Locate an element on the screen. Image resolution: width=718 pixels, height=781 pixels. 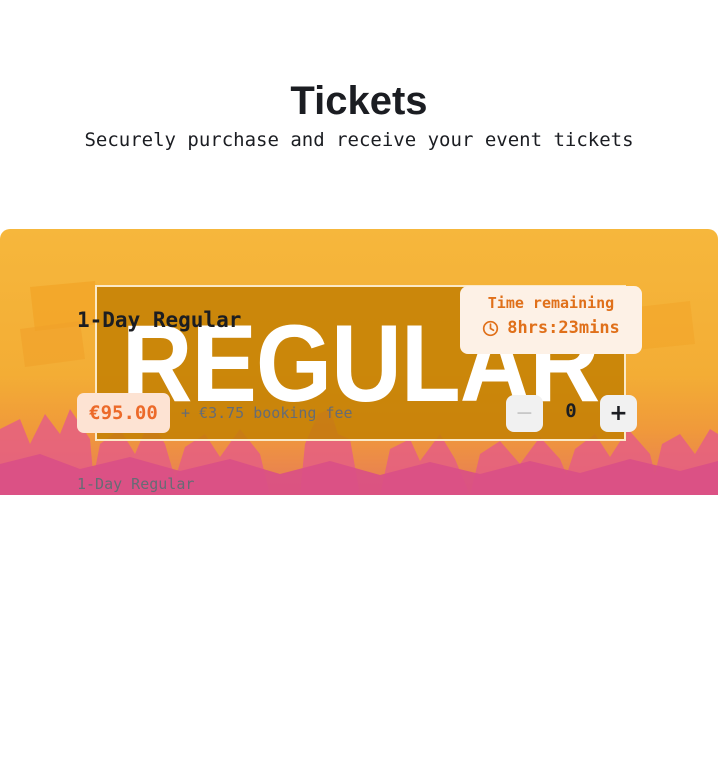
quantity-value: 0 is located at coordinates (571, 411).